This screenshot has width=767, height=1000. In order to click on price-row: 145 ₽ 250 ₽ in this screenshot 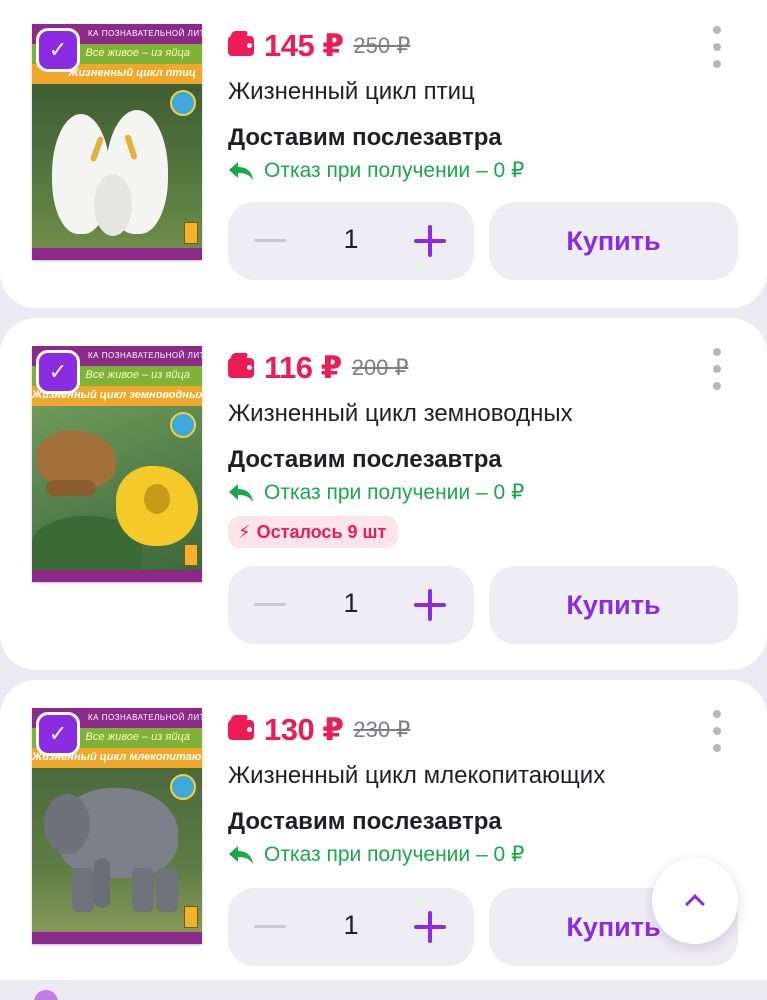, I will do `click(319, 46)`.